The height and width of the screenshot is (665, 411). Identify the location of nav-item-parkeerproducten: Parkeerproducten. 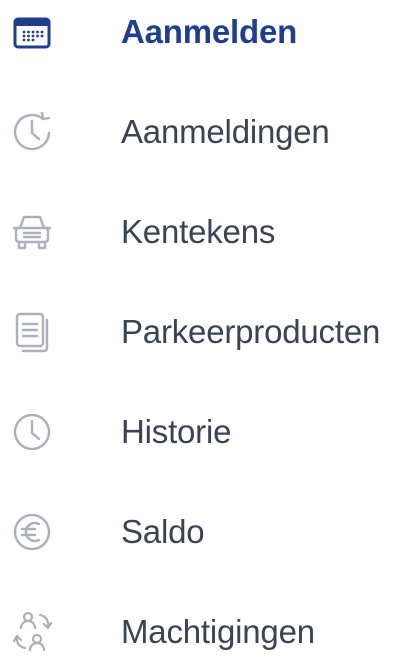
(205, 332).